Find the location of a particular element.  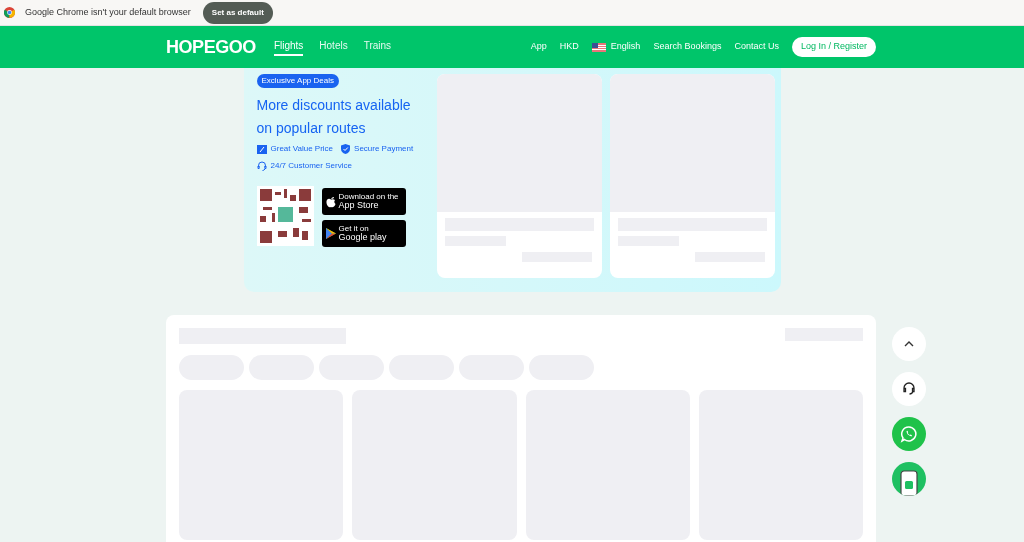

nav-link: HKD is located at coordinates (569, 47).